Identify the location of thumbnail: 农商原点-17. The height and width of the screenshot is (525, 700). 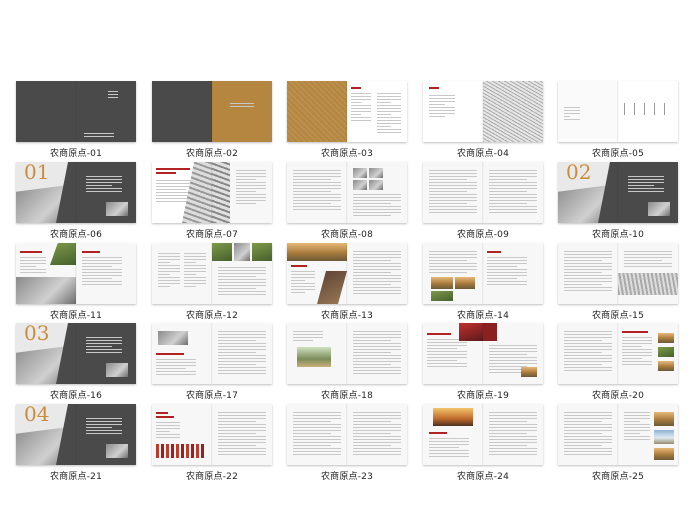
(212, 363).